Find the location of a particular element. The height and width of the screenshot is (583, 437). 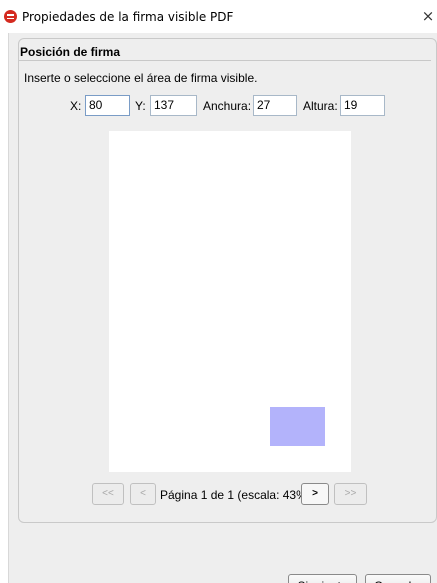

height-label: Altura: is located at coordinates (320, 106).